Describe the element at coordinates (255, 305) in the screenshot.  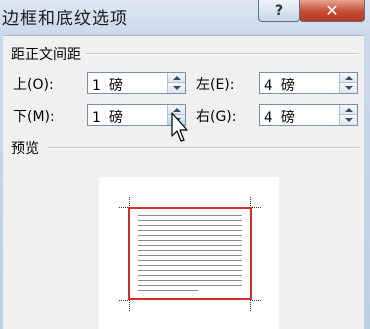
I see `crop-mark-bottom-right` at that location.